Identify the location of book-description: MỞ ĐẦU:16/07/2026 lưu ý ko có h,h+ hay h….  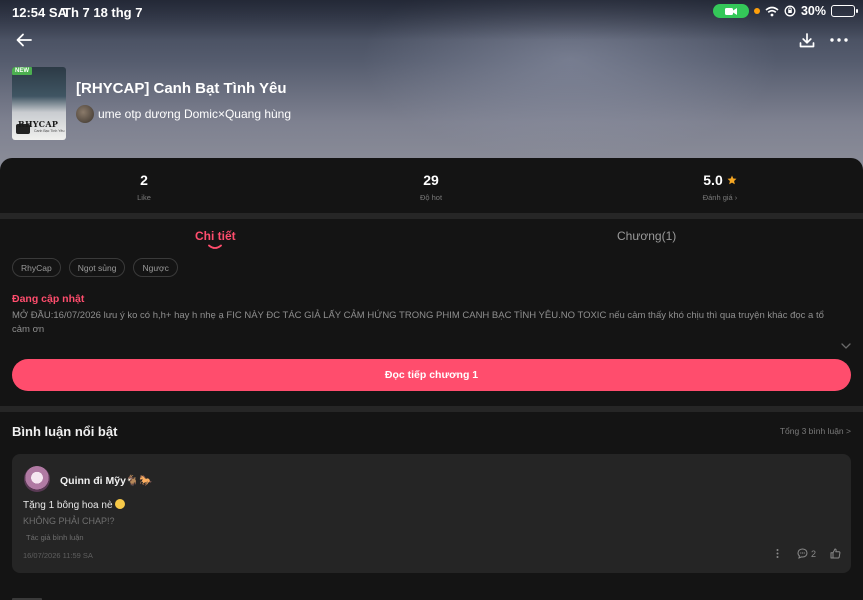
(418, 322).